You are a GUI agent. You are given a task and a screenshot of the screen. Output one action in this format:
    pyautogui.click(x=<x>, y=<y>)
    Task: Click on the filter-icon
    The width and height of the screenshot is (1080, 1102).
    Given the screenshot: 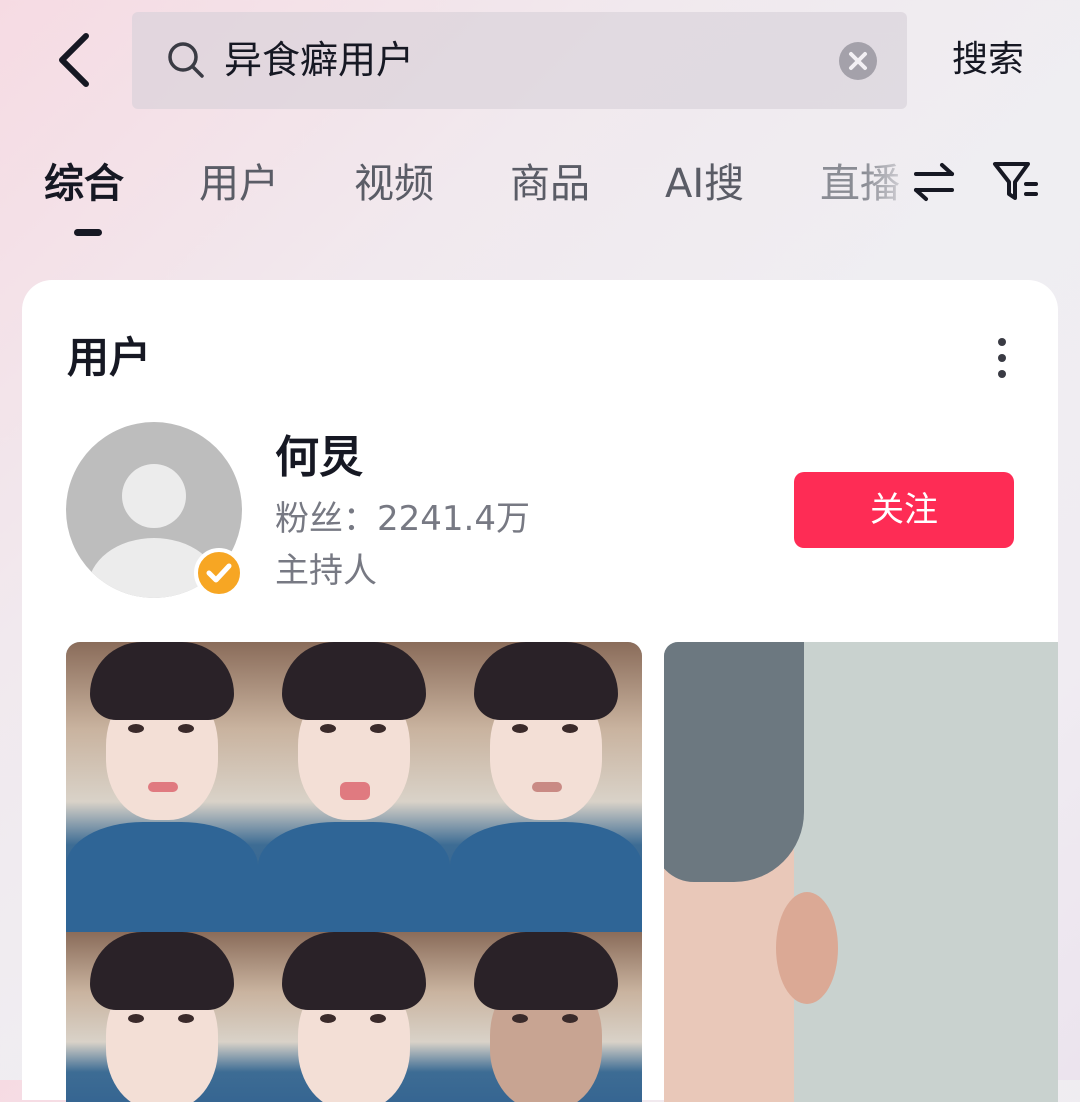 What is the action you would take?
    pyautogui.click(x=1015, y=181)
    